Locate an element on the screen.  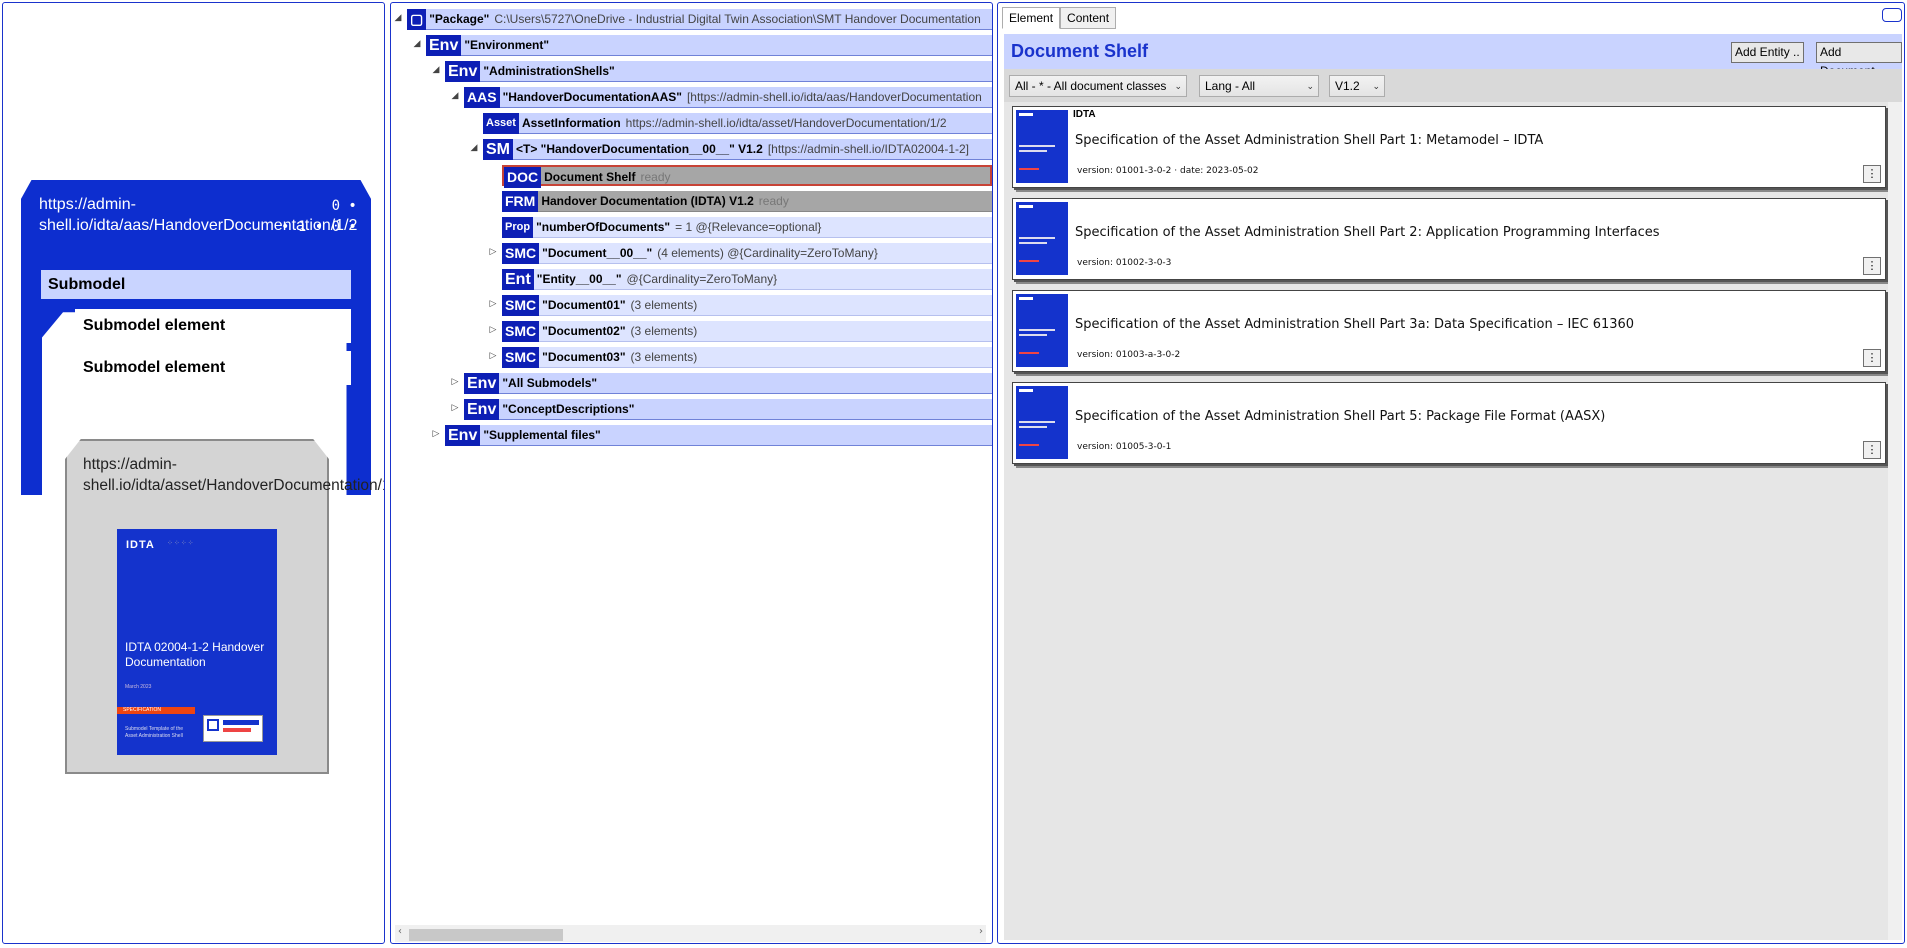
tree-row-body: Env "Environment" is located at coordinates (709, 45).